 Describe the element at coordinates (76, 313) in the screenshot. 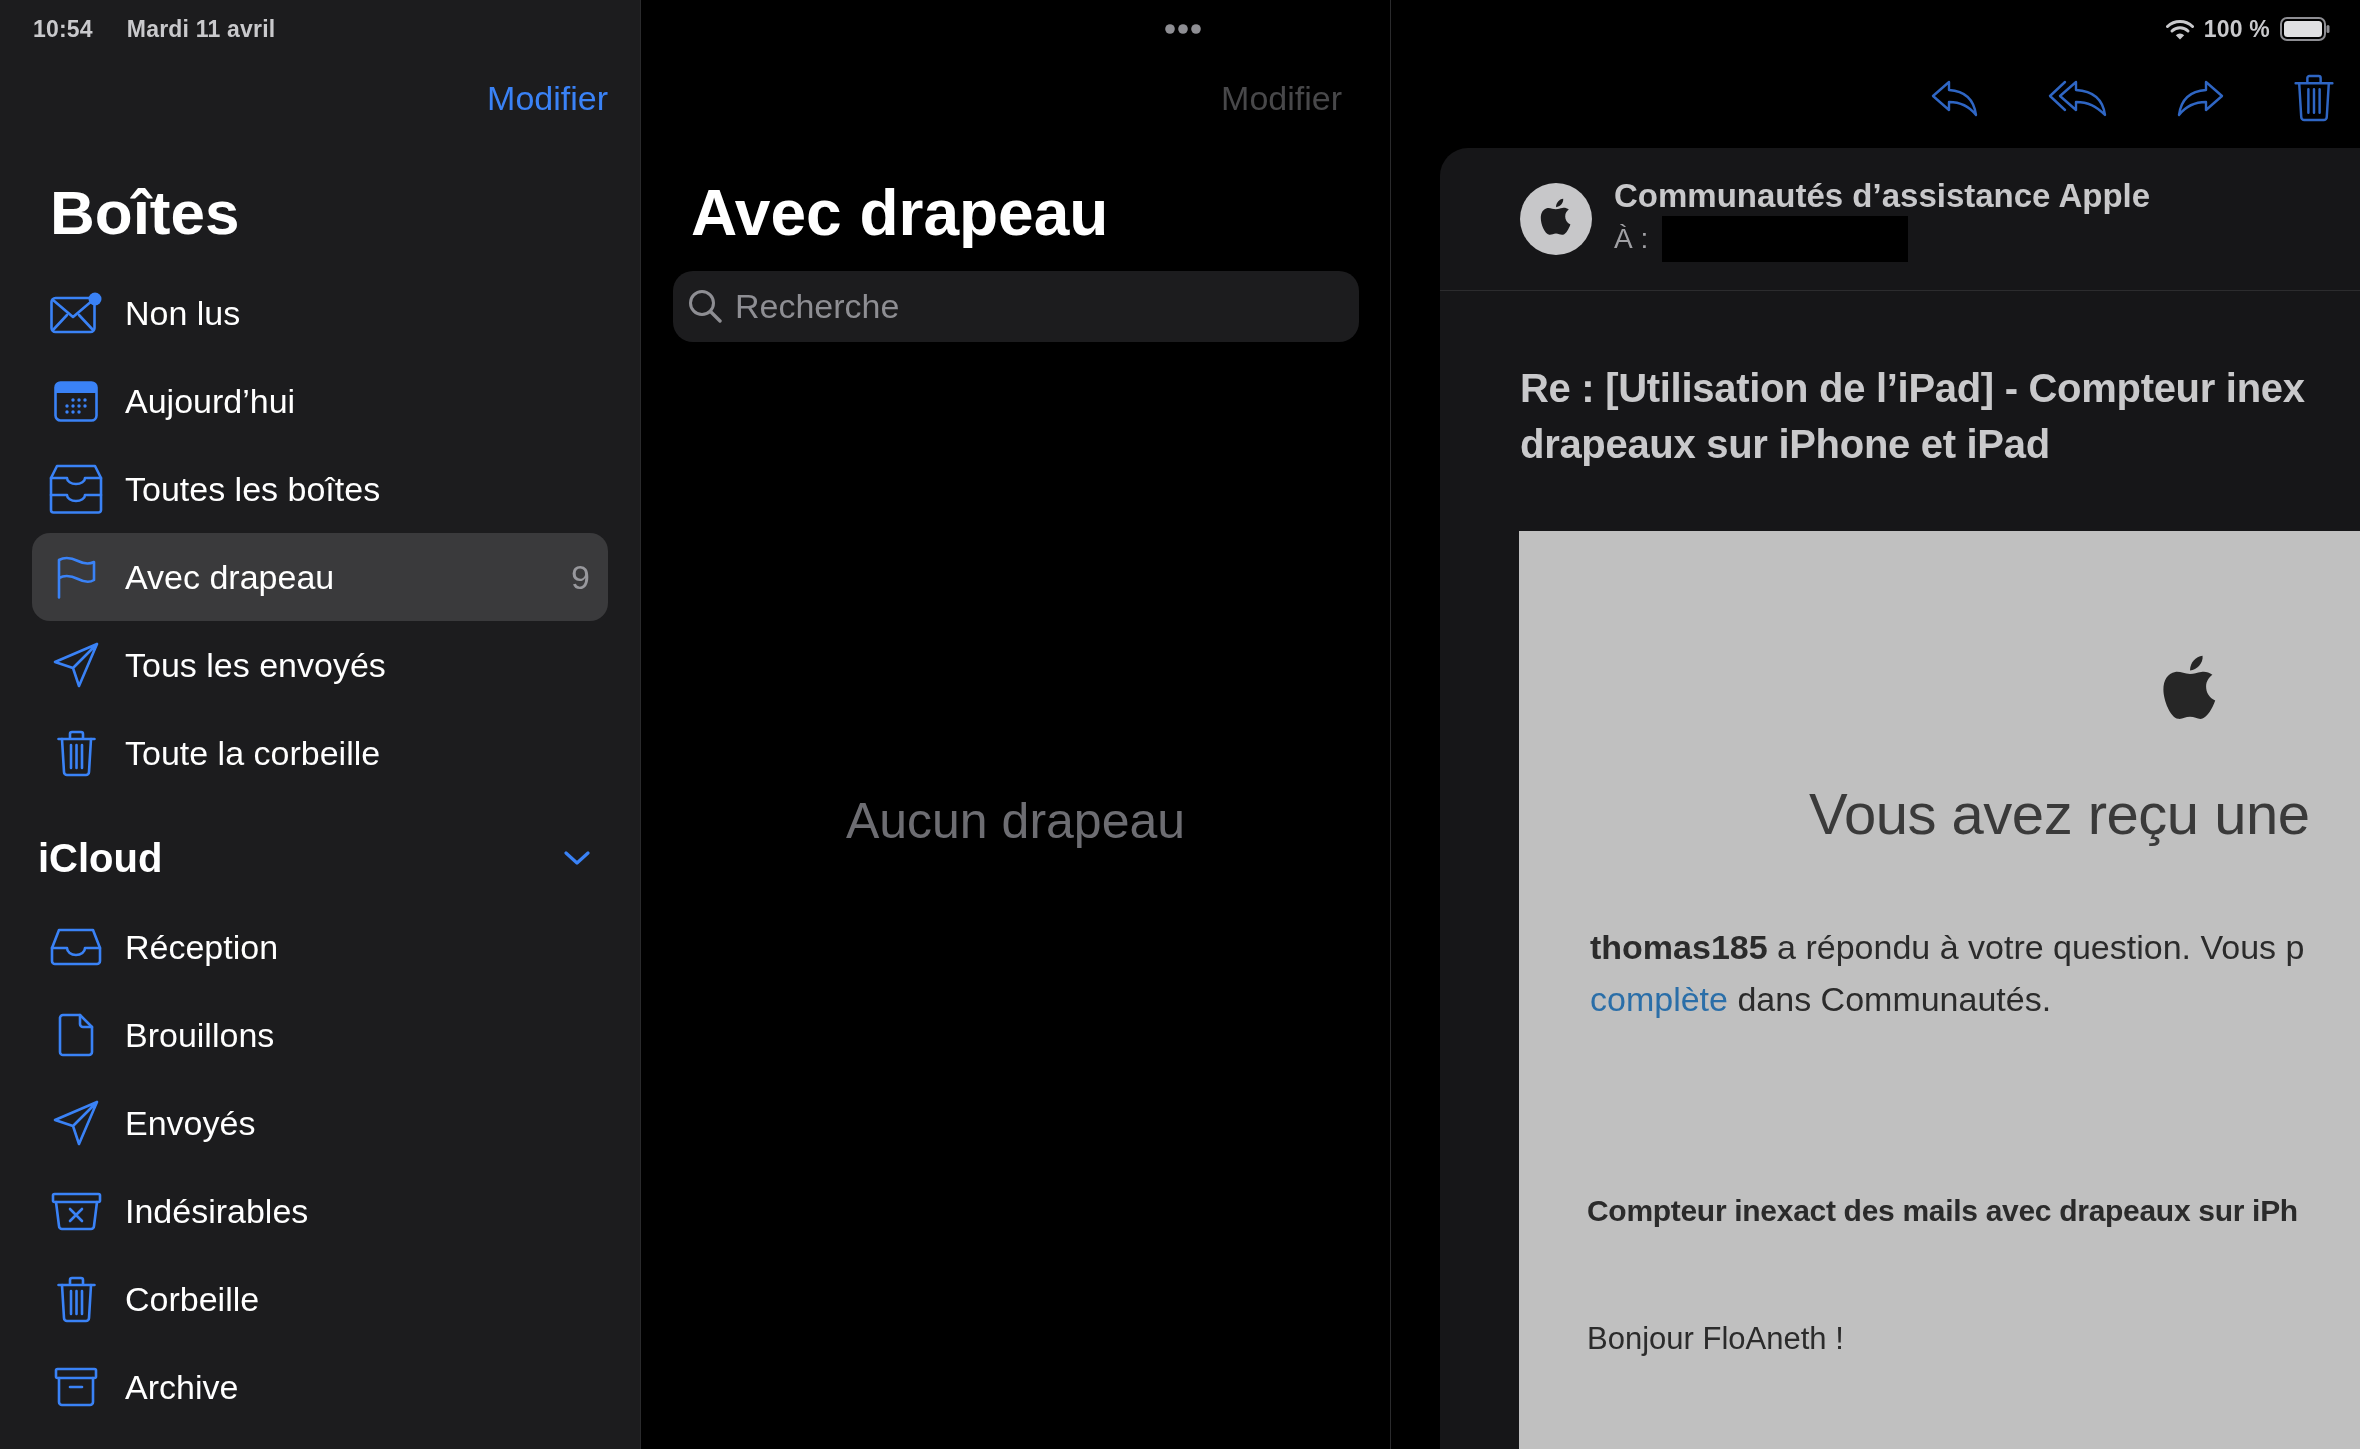

I see `envelope-dot-icon` at that location.